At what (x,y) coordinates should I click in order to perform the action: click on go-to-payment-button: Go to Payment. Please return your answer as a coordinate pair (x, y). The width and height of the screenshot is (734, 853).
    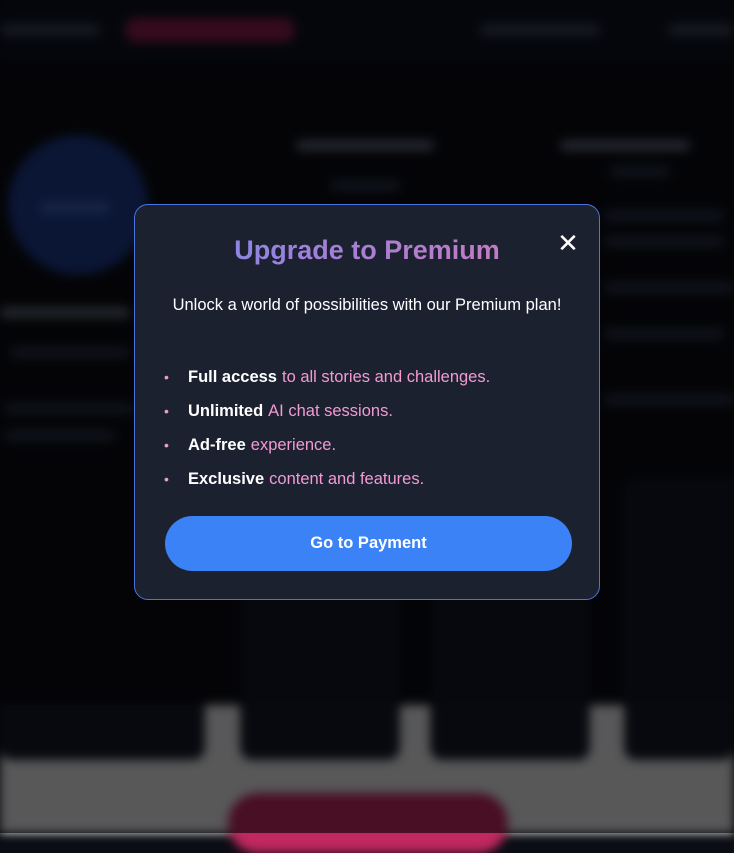
    Looking at the image, I should click on (368, 543).